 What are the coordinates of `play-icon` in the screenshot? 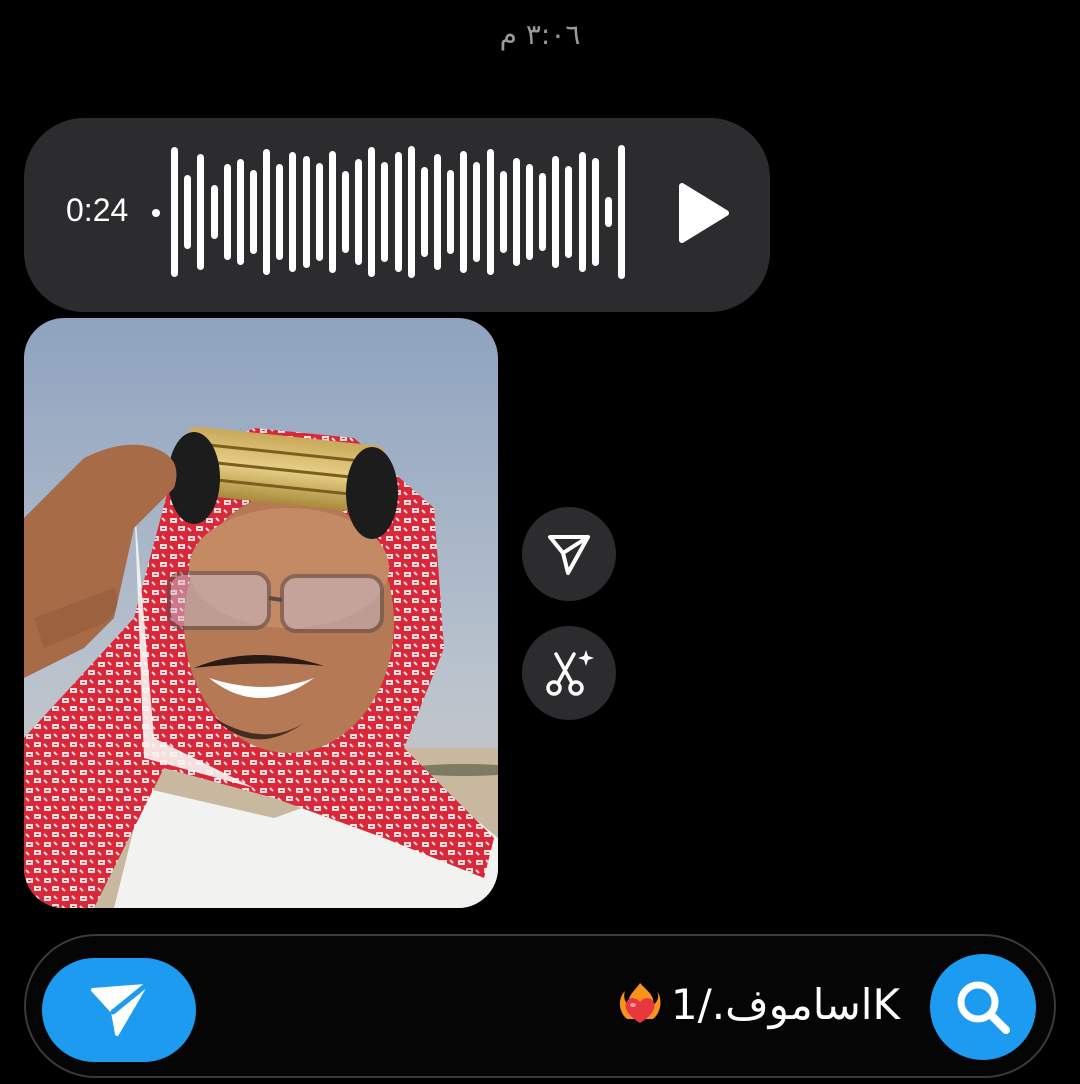 It's located at (704, 213).